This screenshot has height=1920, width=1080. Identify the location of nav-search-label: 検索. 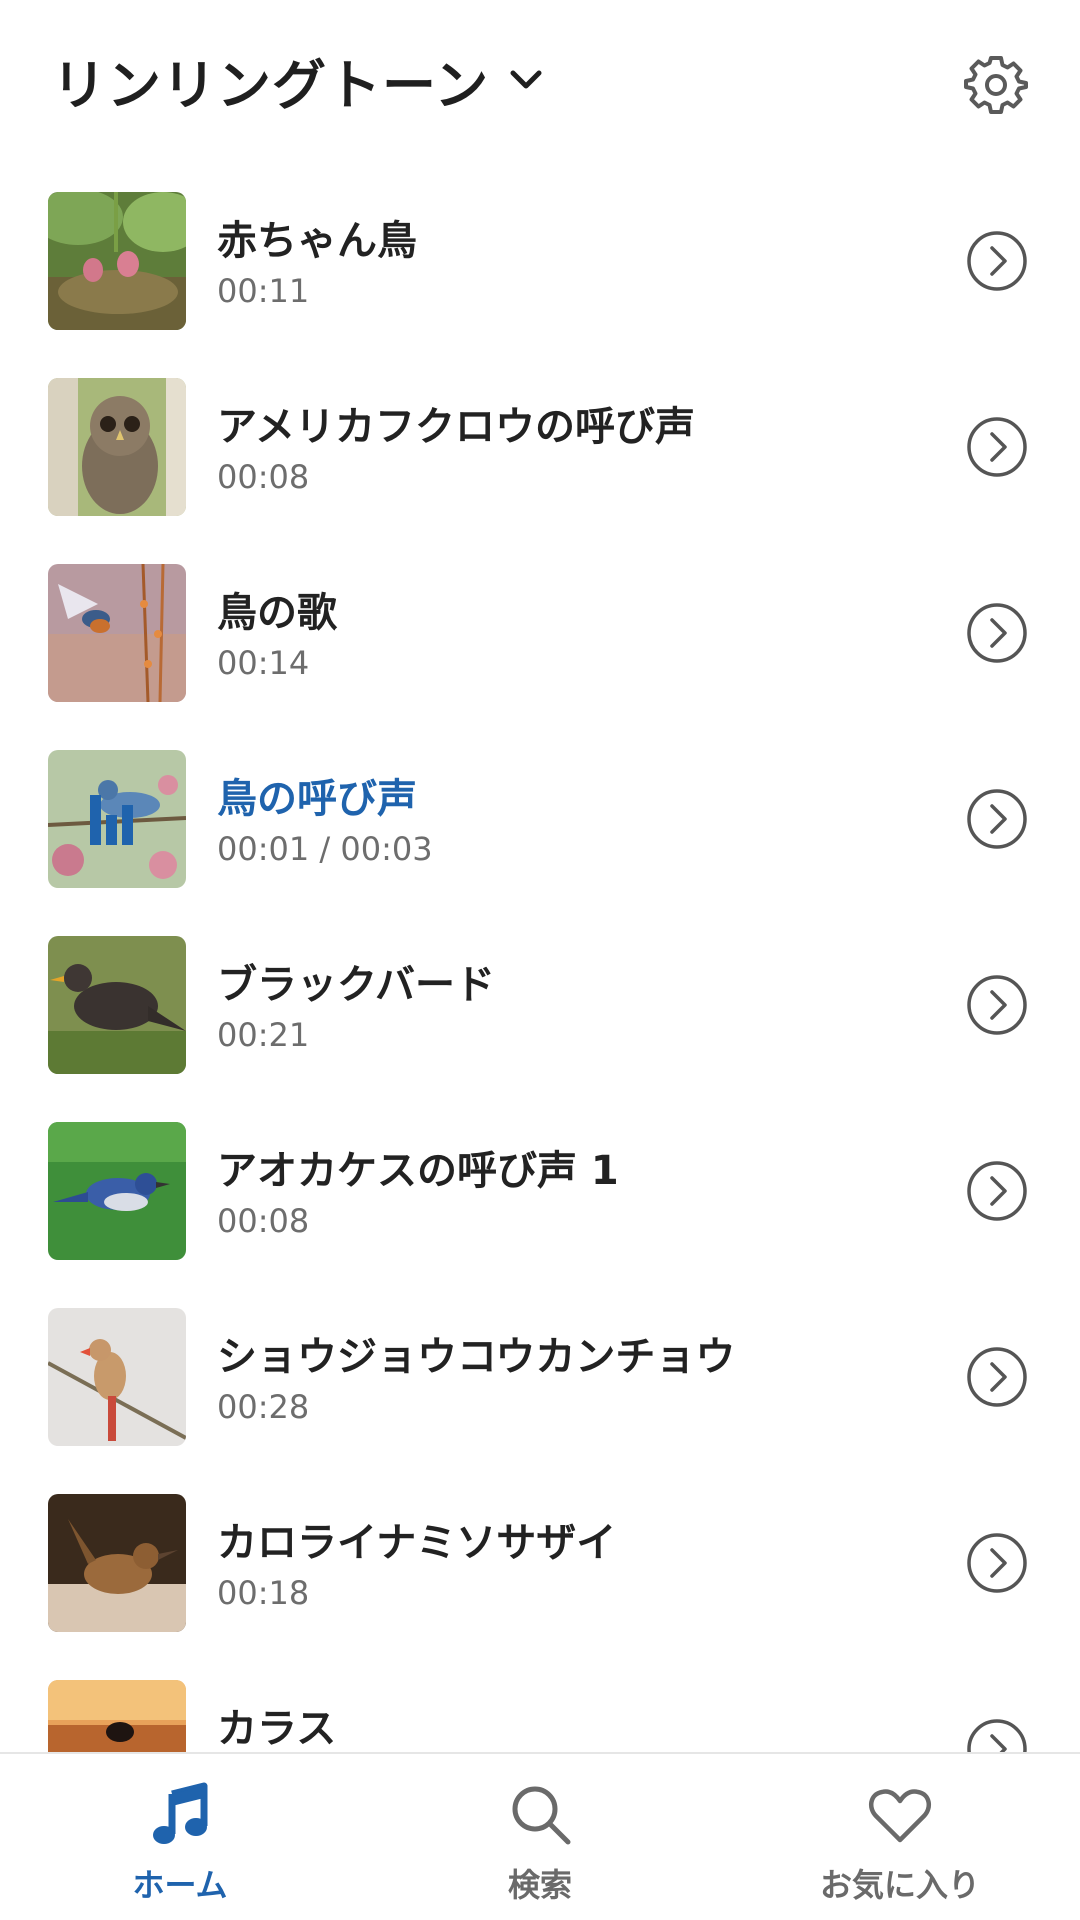
(539, 1885).